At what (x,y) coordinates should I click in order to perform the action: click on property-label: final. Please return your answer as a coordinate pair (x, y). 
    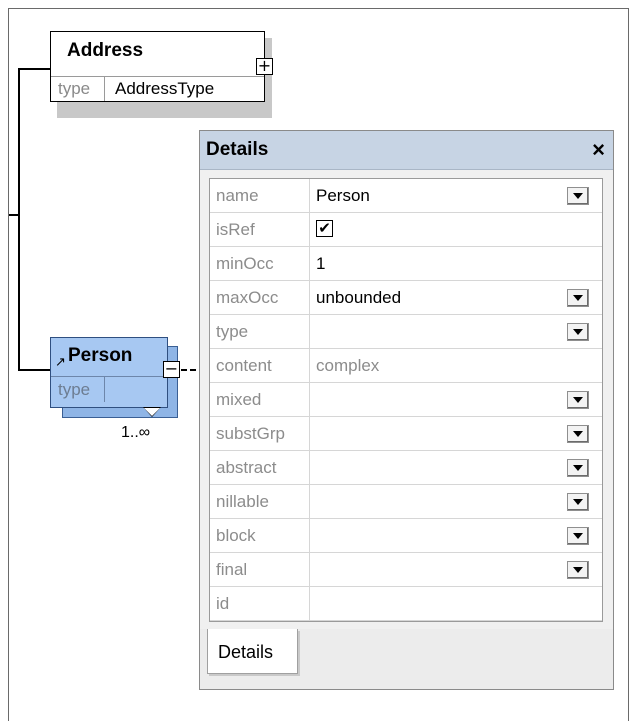
    Looking at the image, I should click on (232, 569).